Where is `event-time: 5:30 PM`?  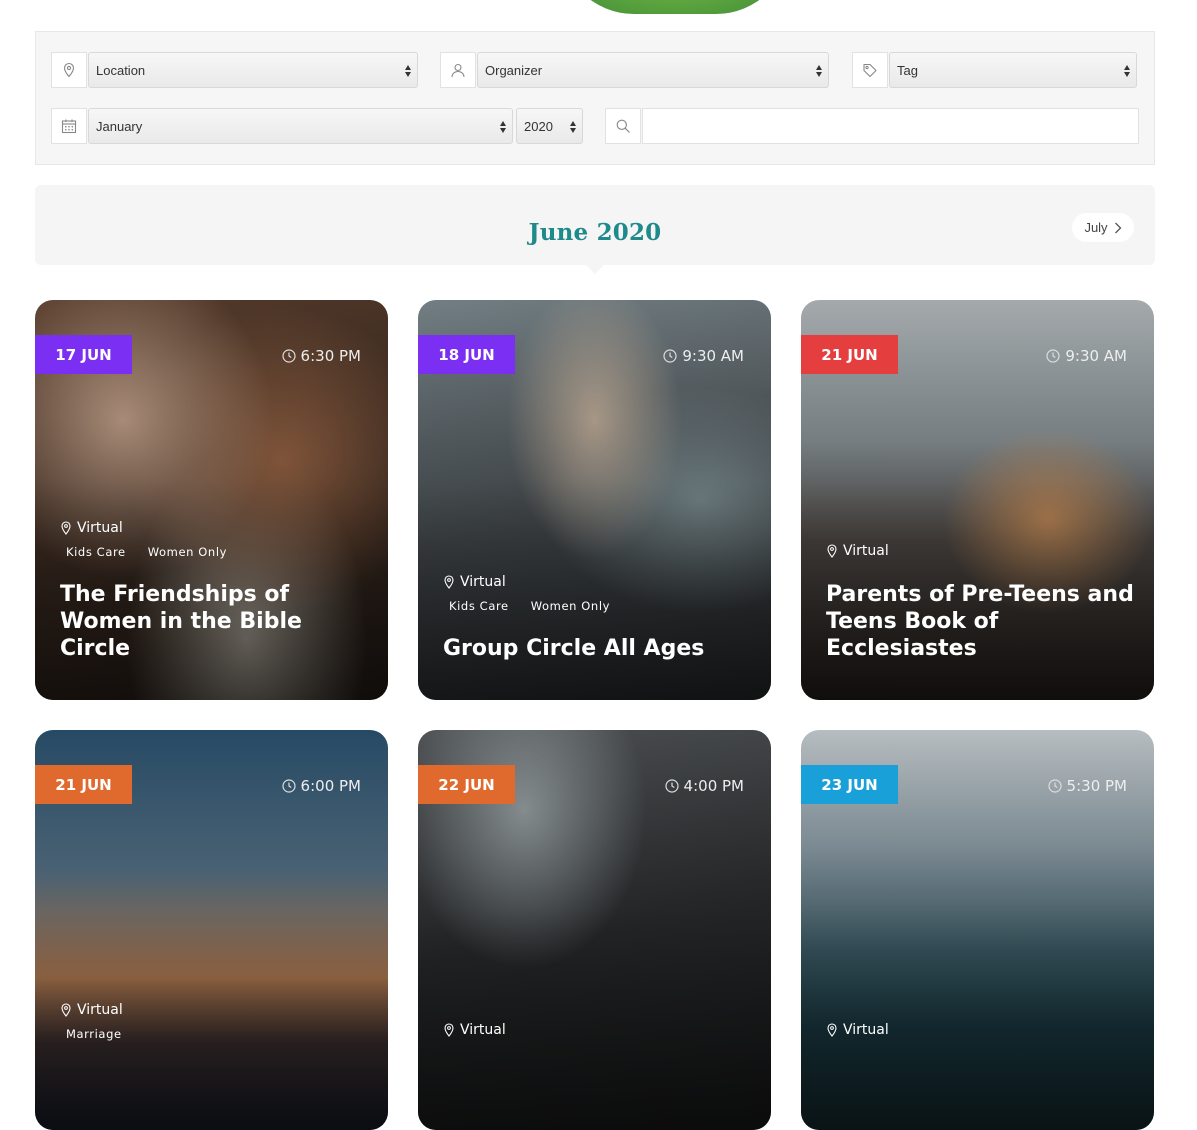
event-time: 5:30 PM is located at coordinates (1087, 786).